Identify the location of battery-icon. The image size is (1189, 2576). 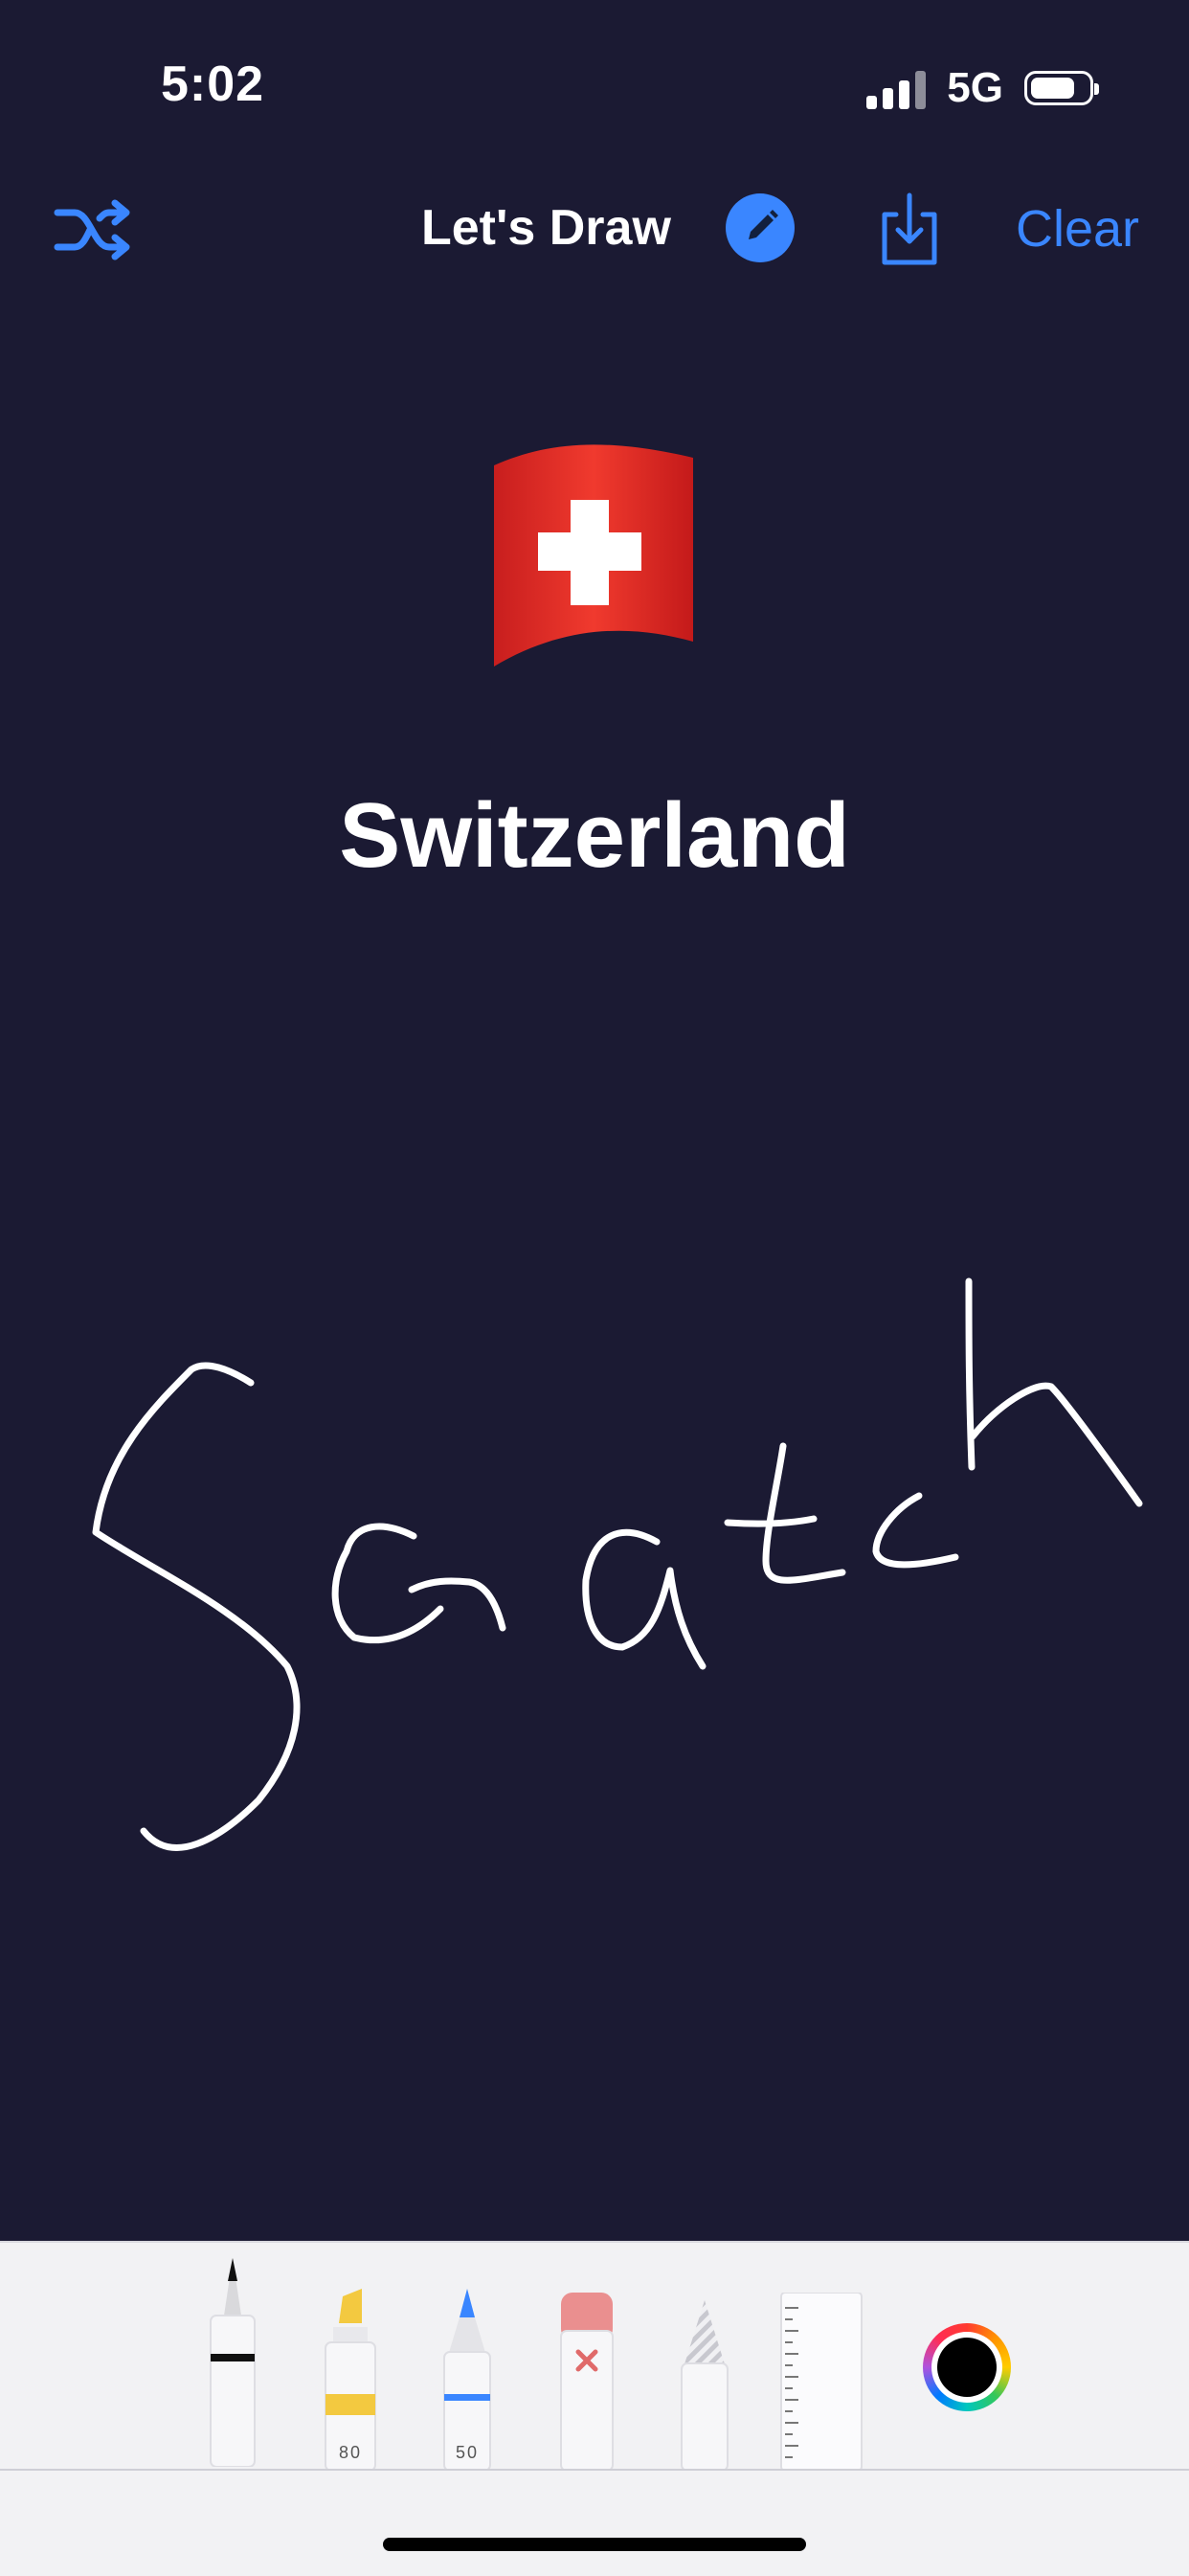
(1061, 88).